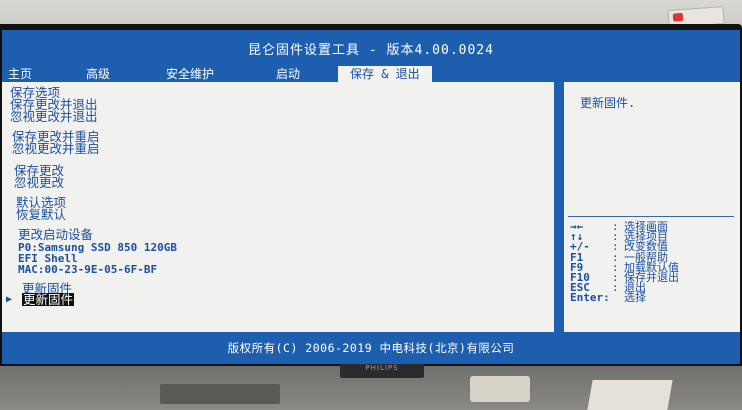  What do you see at coordinates (56, 148) in the screenshot?
I see `discard-and-restart-item: 忽视更改并重启` at bounding box center [56, 148].